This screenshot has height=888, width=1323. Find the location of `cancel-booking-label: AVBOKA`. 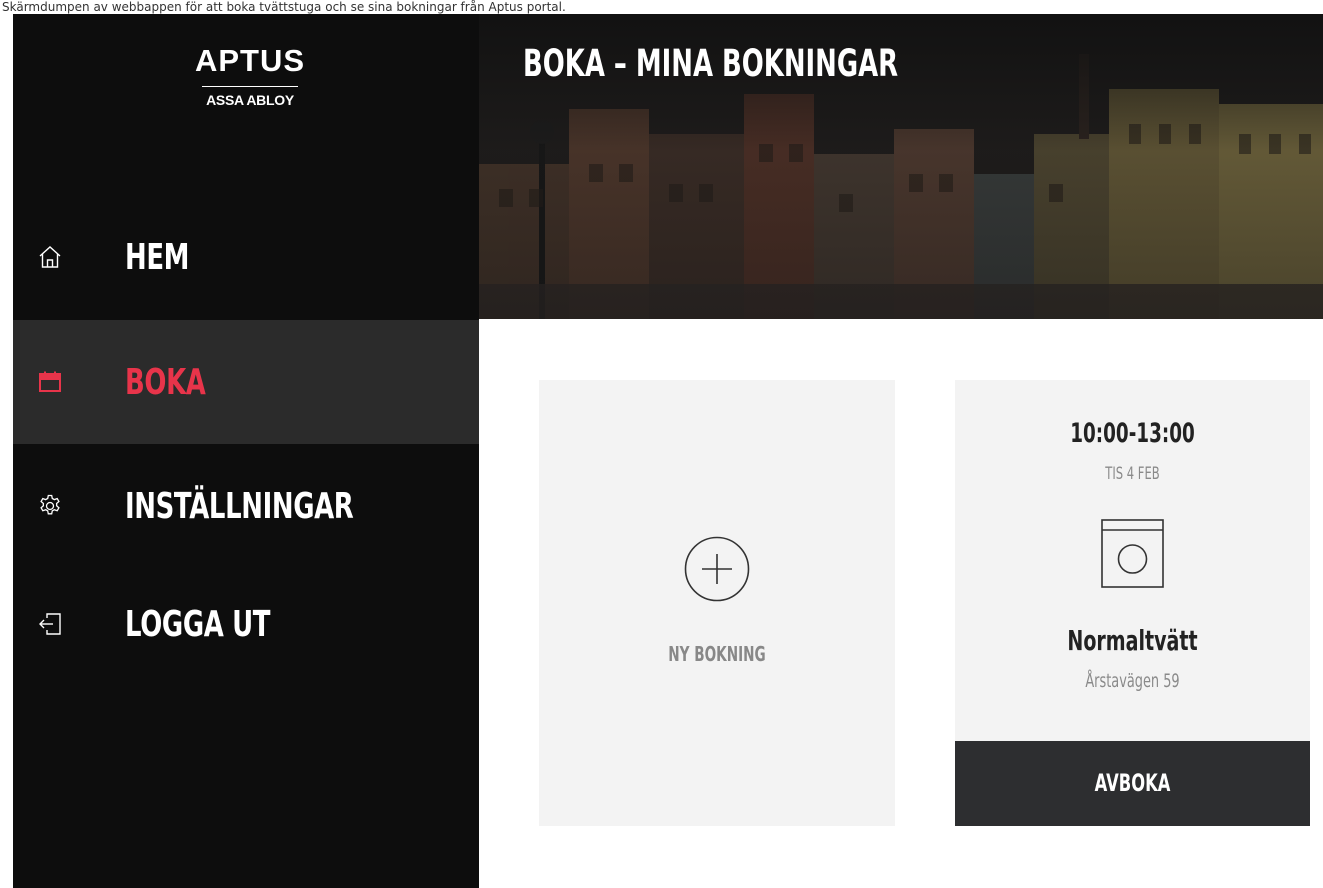

cancel-booking-label: AVBOKA is located at coordinates (1132, 783).